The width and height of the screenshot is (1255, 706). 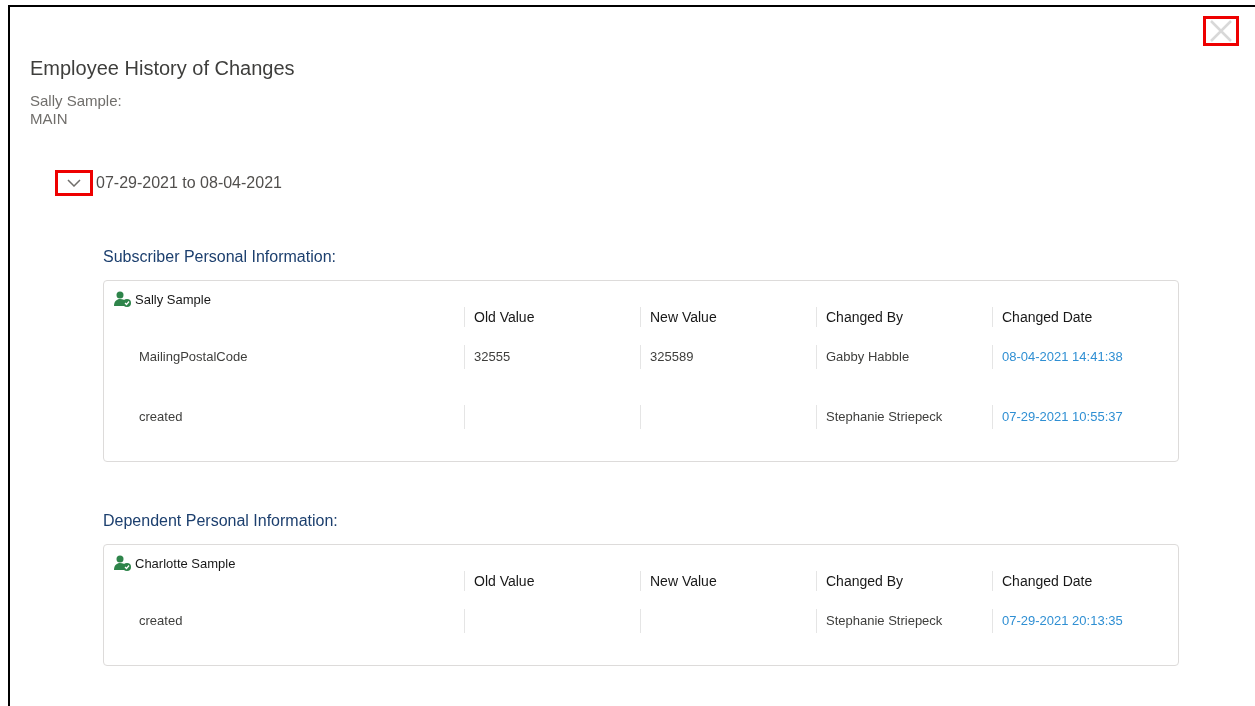 What do you see at coordinates (76, 101) in the screenshot?
I see `subject-name: Sally Sample:` at bounding box center [76, 101].